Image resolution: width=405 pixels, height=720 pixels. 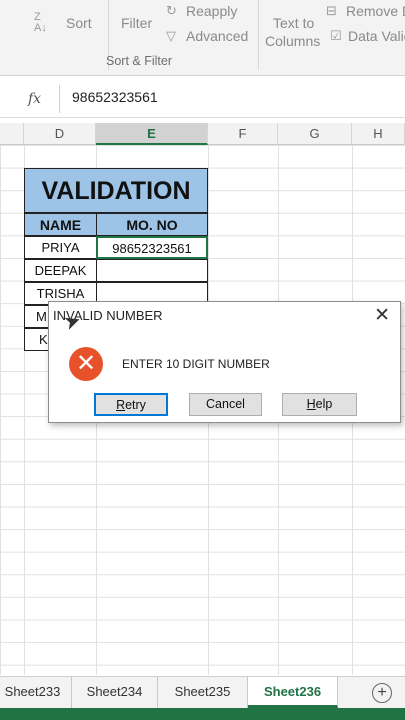 I want to click on table-cell-name: PRIYA, so click(x=60, y=247).